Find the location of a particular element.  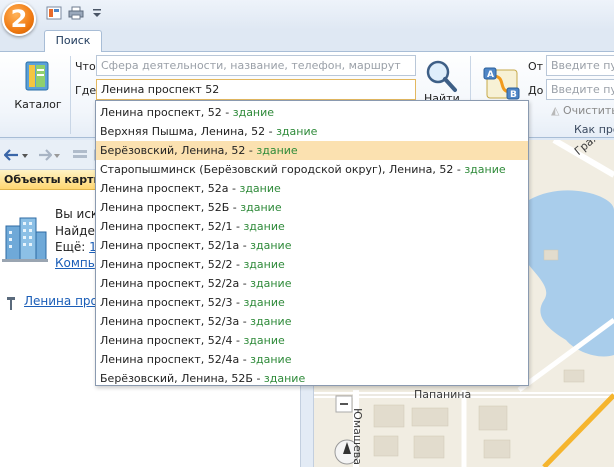

app-logo: 2 is located at coordinates (19, 19).